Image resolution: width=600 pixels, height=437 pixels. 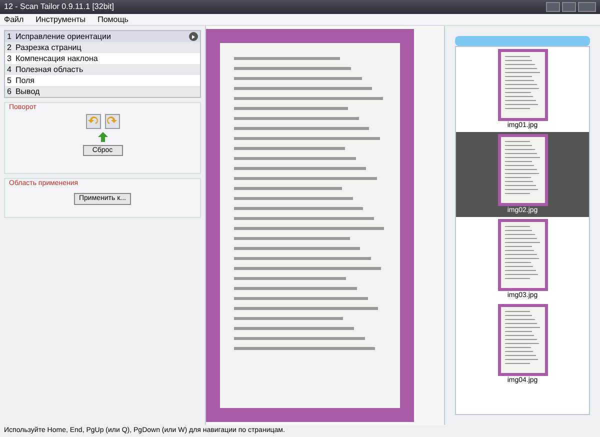 What do you see at coordinates (522, 41) in the screenshot?
I see `splitter-handle` at bounding box center [522, 41].